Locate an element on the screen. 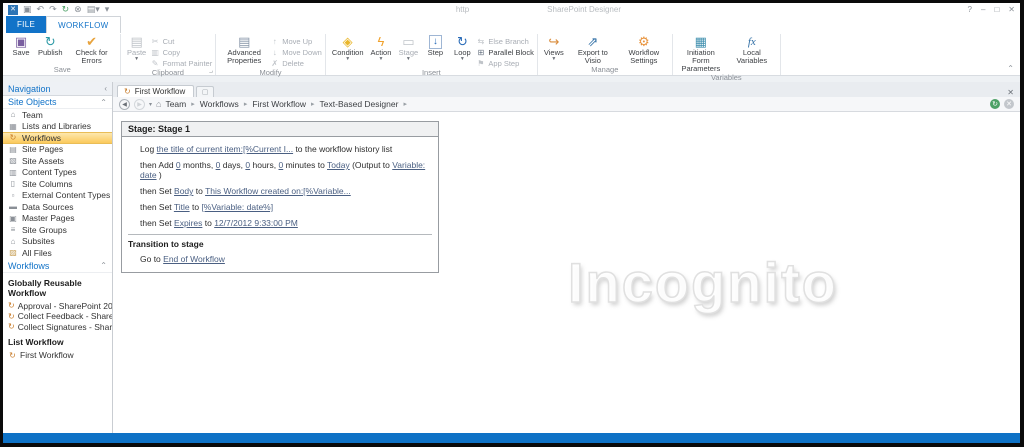 This screenshot has width=1024, height=447. recent-pages-dropdown-icon: ▾ is located at coordinates (150, 104).